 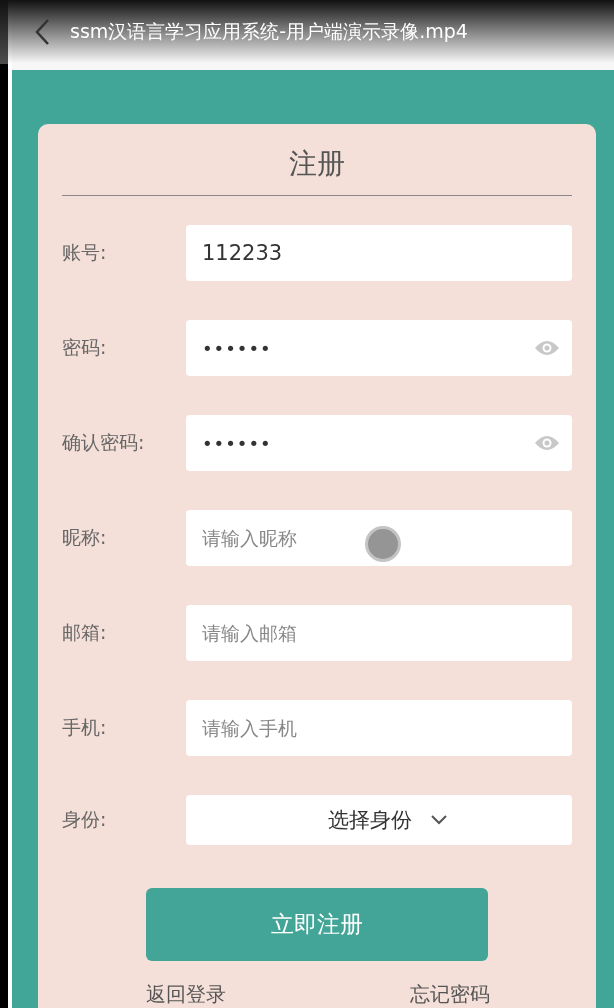 I want to click on role-select: 选择身份, so click(x=379, y=820).